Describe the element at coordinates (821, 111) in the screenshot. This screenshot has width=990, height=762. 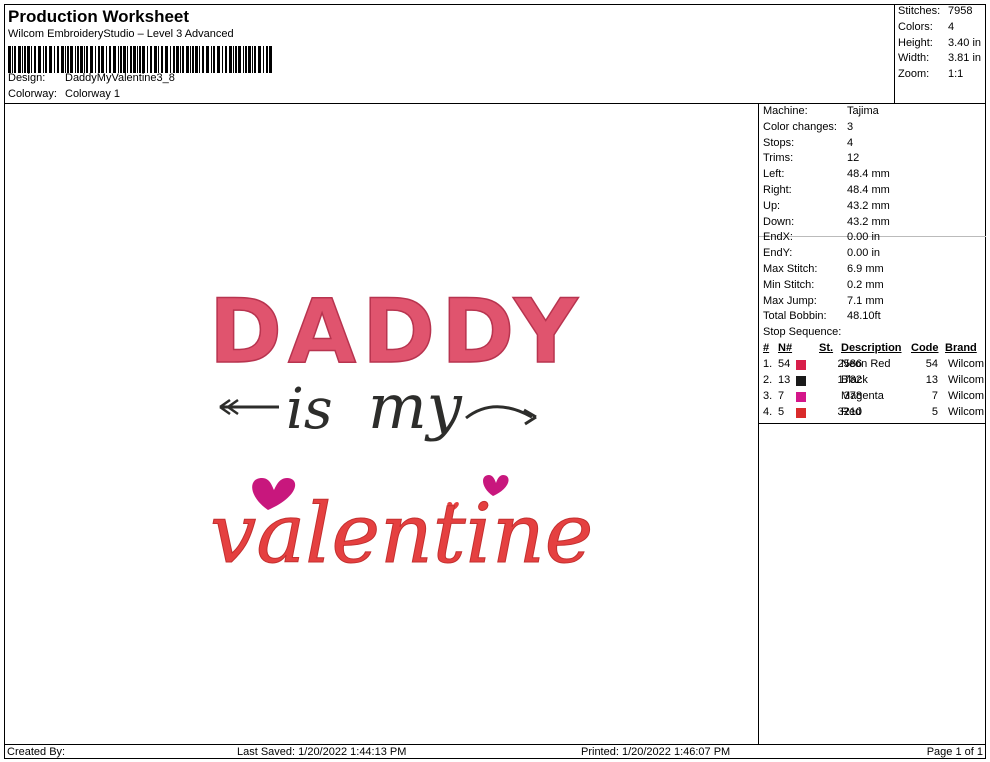
I see `detail-row: Machine: Tajima` at that location.